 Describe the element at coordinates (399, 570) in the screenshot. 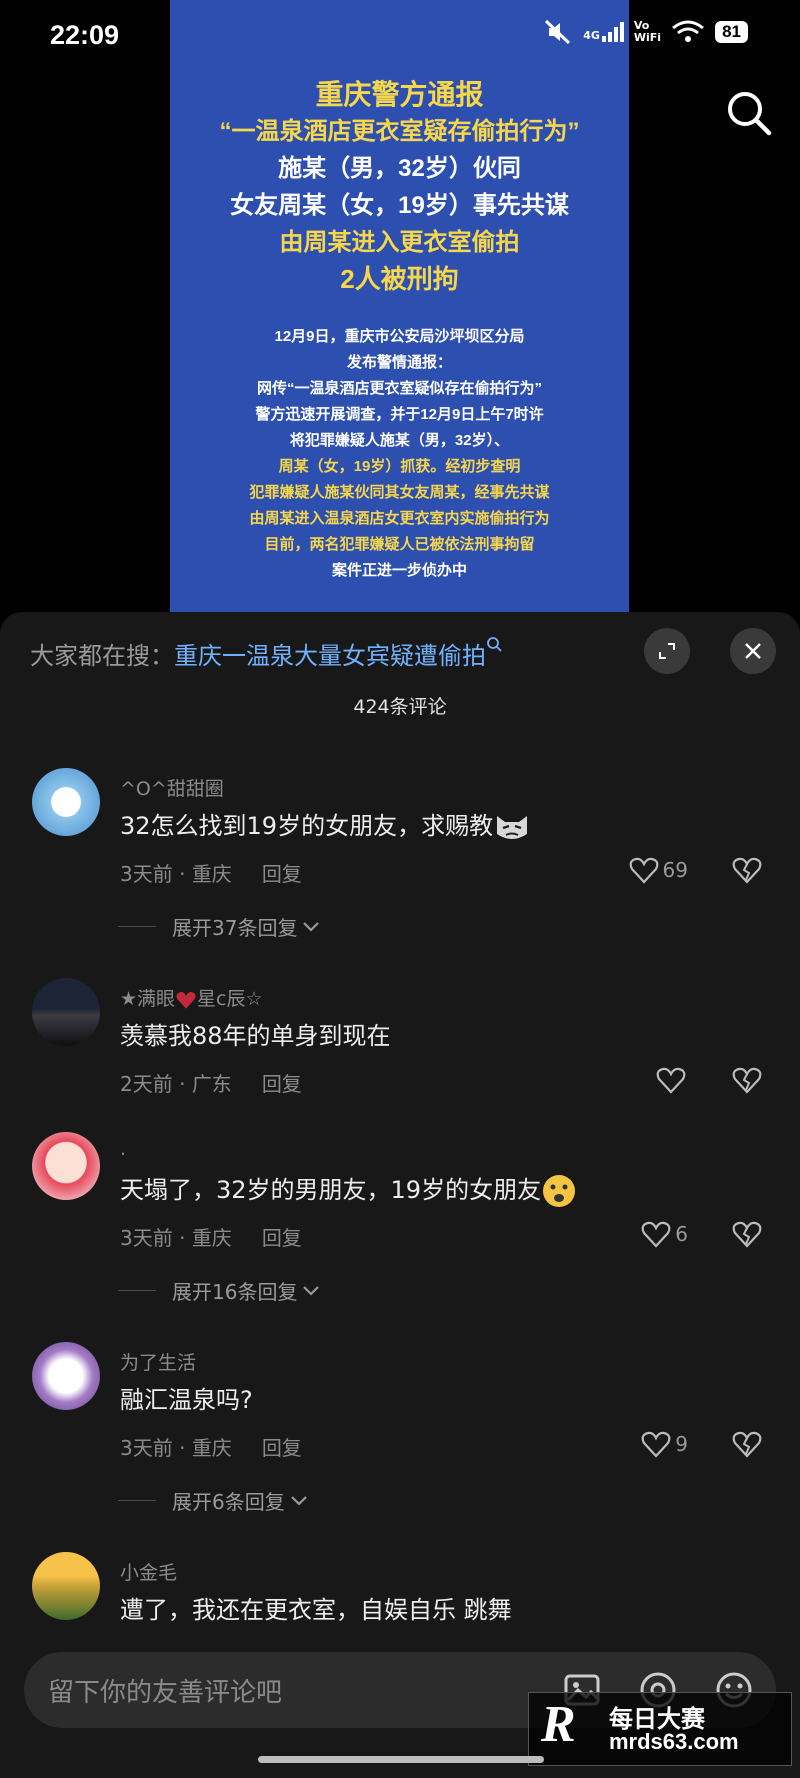

I see `body-line: 案件正进一步侦办中` at that location.